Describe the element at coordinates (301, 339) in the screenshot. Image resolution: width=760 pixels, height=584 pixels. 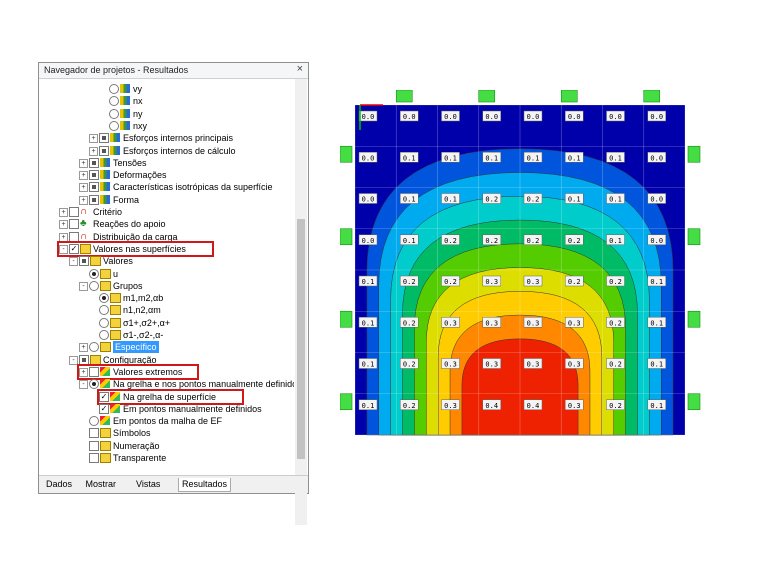
I see `scrollbar-thumb` at that location.